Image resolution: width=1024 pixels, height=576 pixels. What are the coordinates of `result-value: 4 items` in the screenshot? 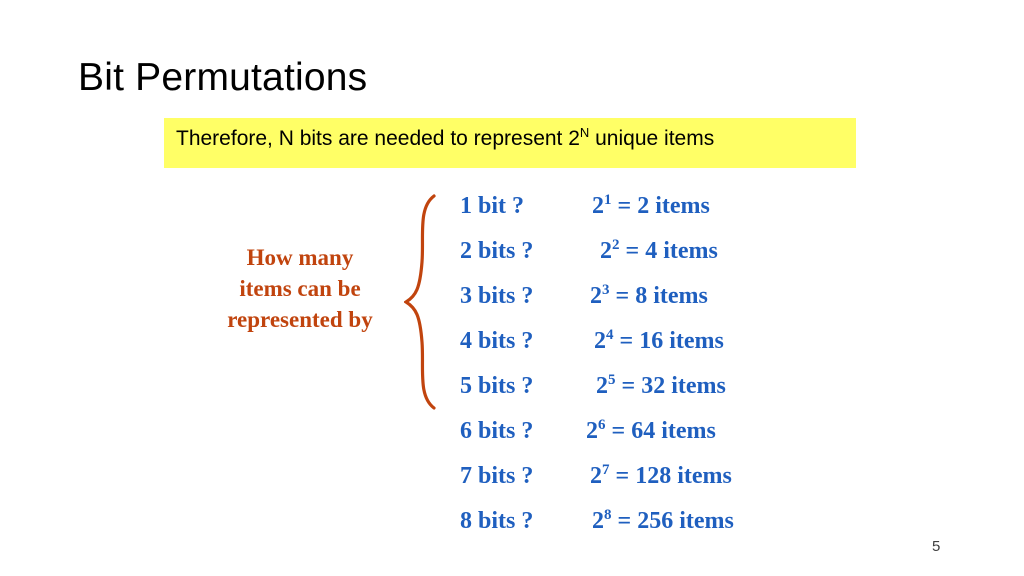 It's located at (681, 251).